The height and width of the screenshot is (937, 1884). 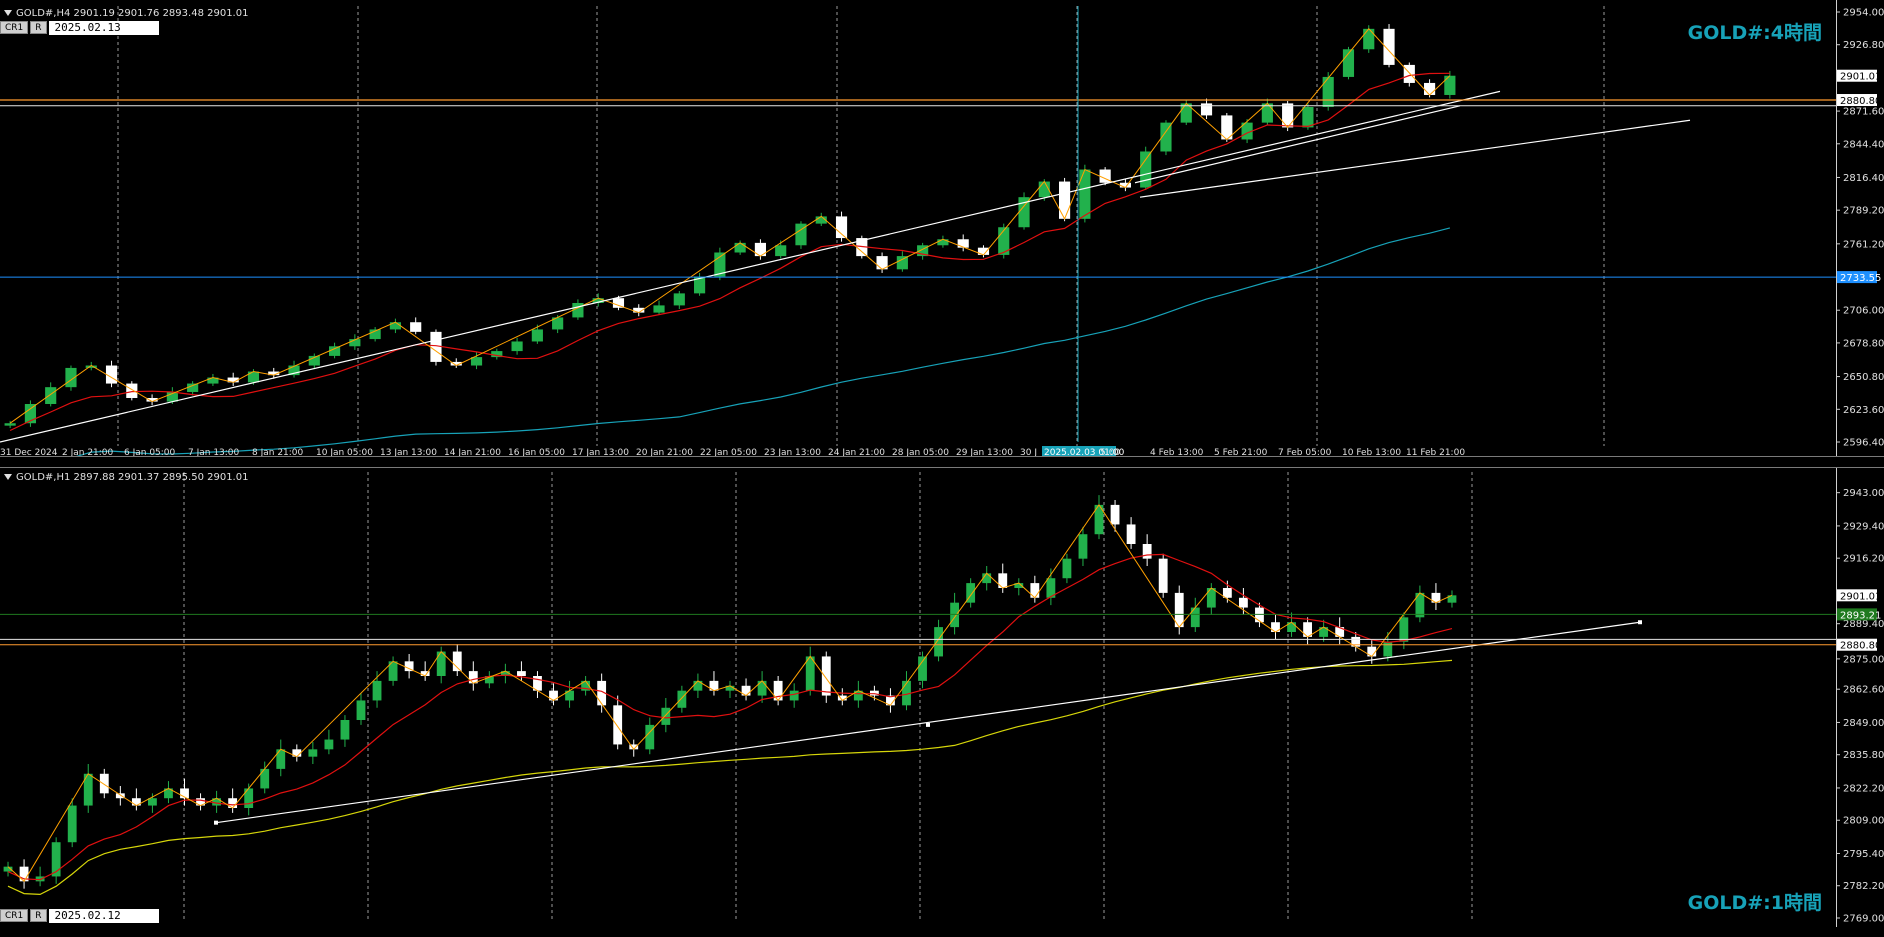 I want to click on time-tick-label: 24 Jan 21:00, so click(x=856, y=452).